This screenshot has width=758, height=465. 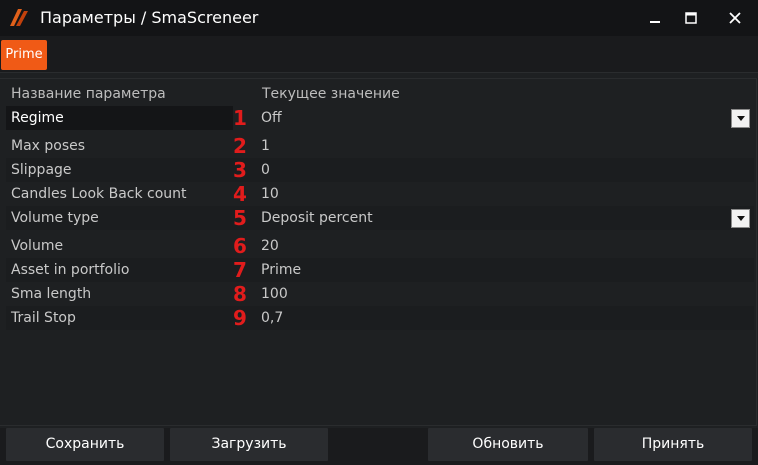 What do you see at coordinates (380, 170) in the screenshot?
I see `param-row-slippage: Slippage 3 0` at bounding box center [380, 170].